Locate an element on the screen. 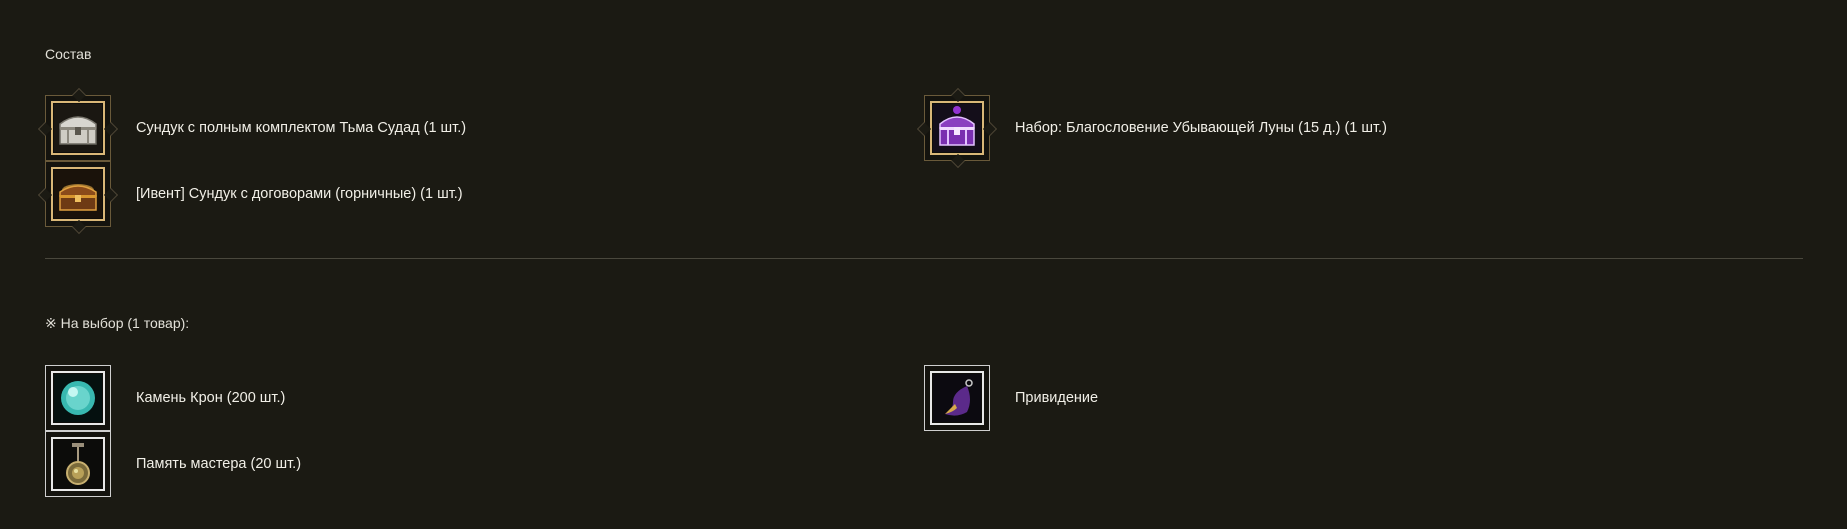  section-divider is located at coordinates (924, 258).